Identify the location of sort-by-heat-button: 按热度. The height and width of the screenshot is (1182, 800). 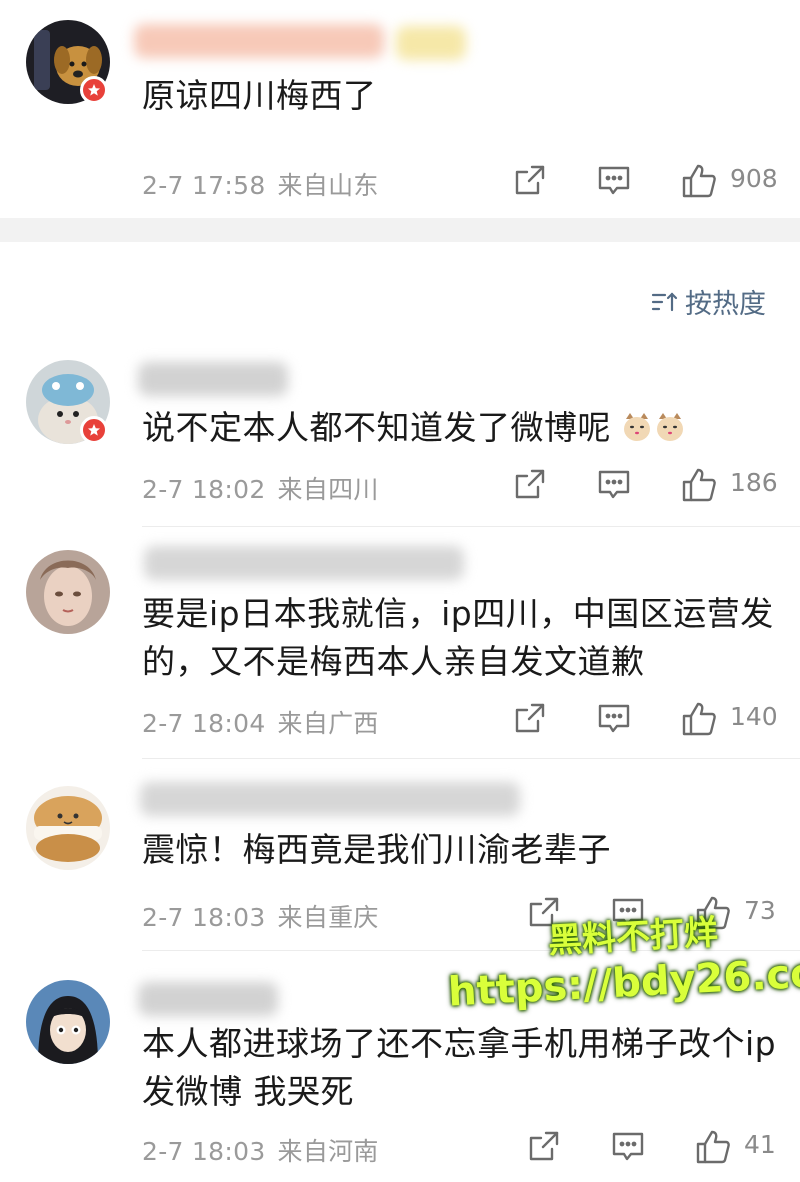
(708, 301).